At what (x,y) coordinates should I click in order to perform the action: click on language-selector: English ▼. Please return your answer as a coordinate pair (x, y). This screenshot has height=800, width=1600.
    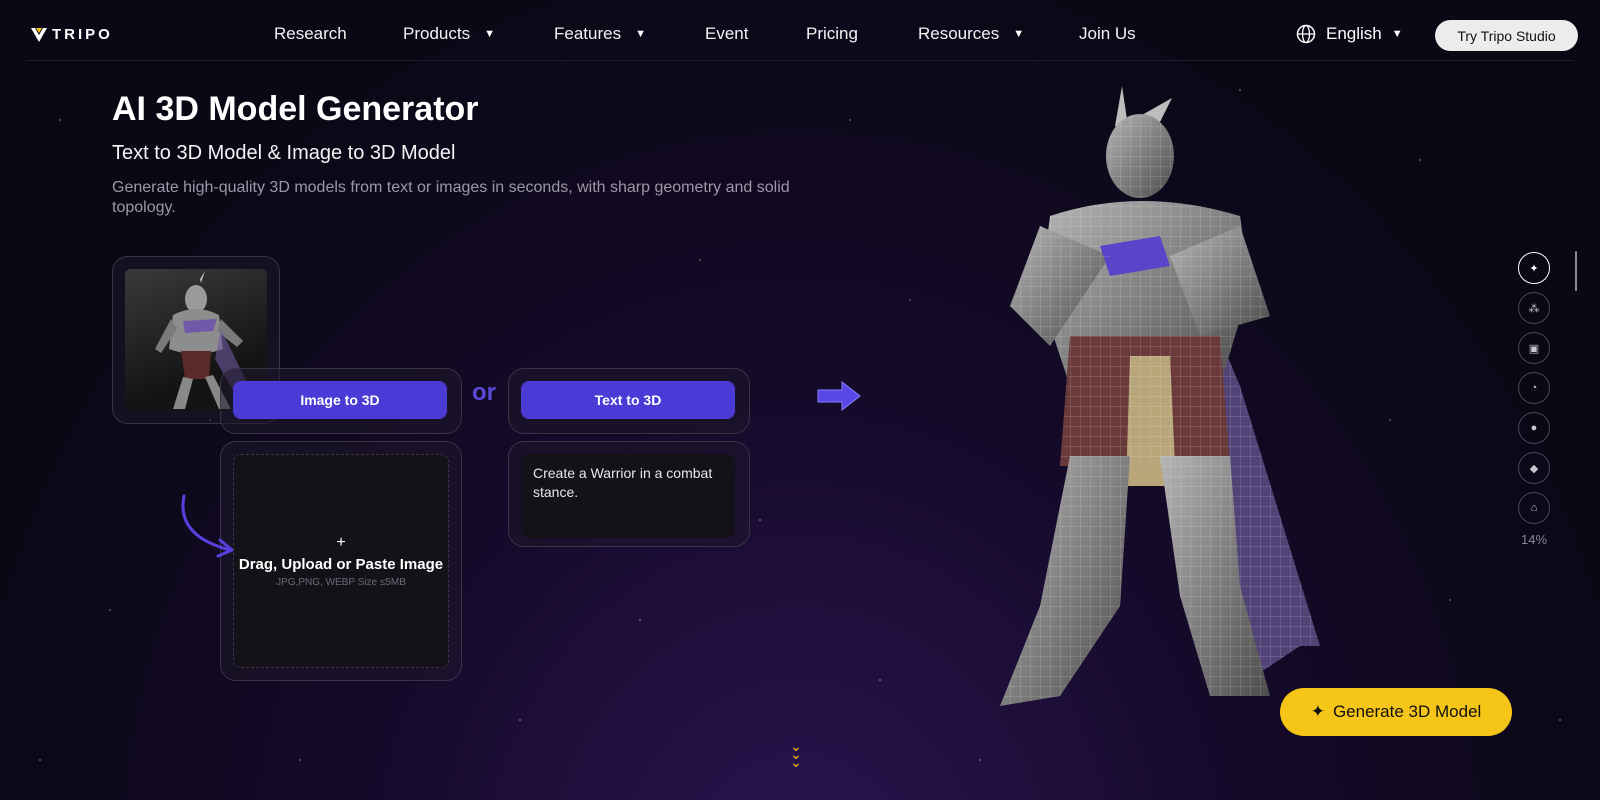
    Looking at the image, I should click on (1349, 34).